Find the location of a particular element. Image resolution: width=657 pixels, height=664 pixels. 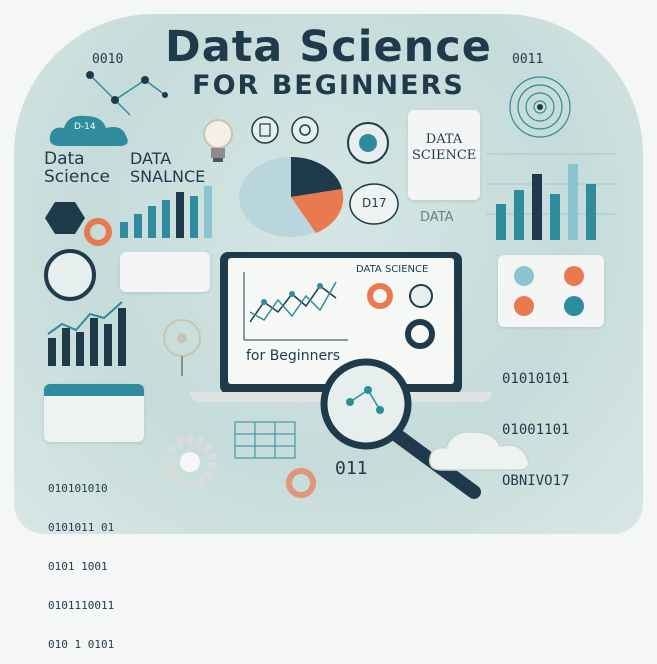

binary-label-top-right: 0011 is located at coordinates (528, 59).